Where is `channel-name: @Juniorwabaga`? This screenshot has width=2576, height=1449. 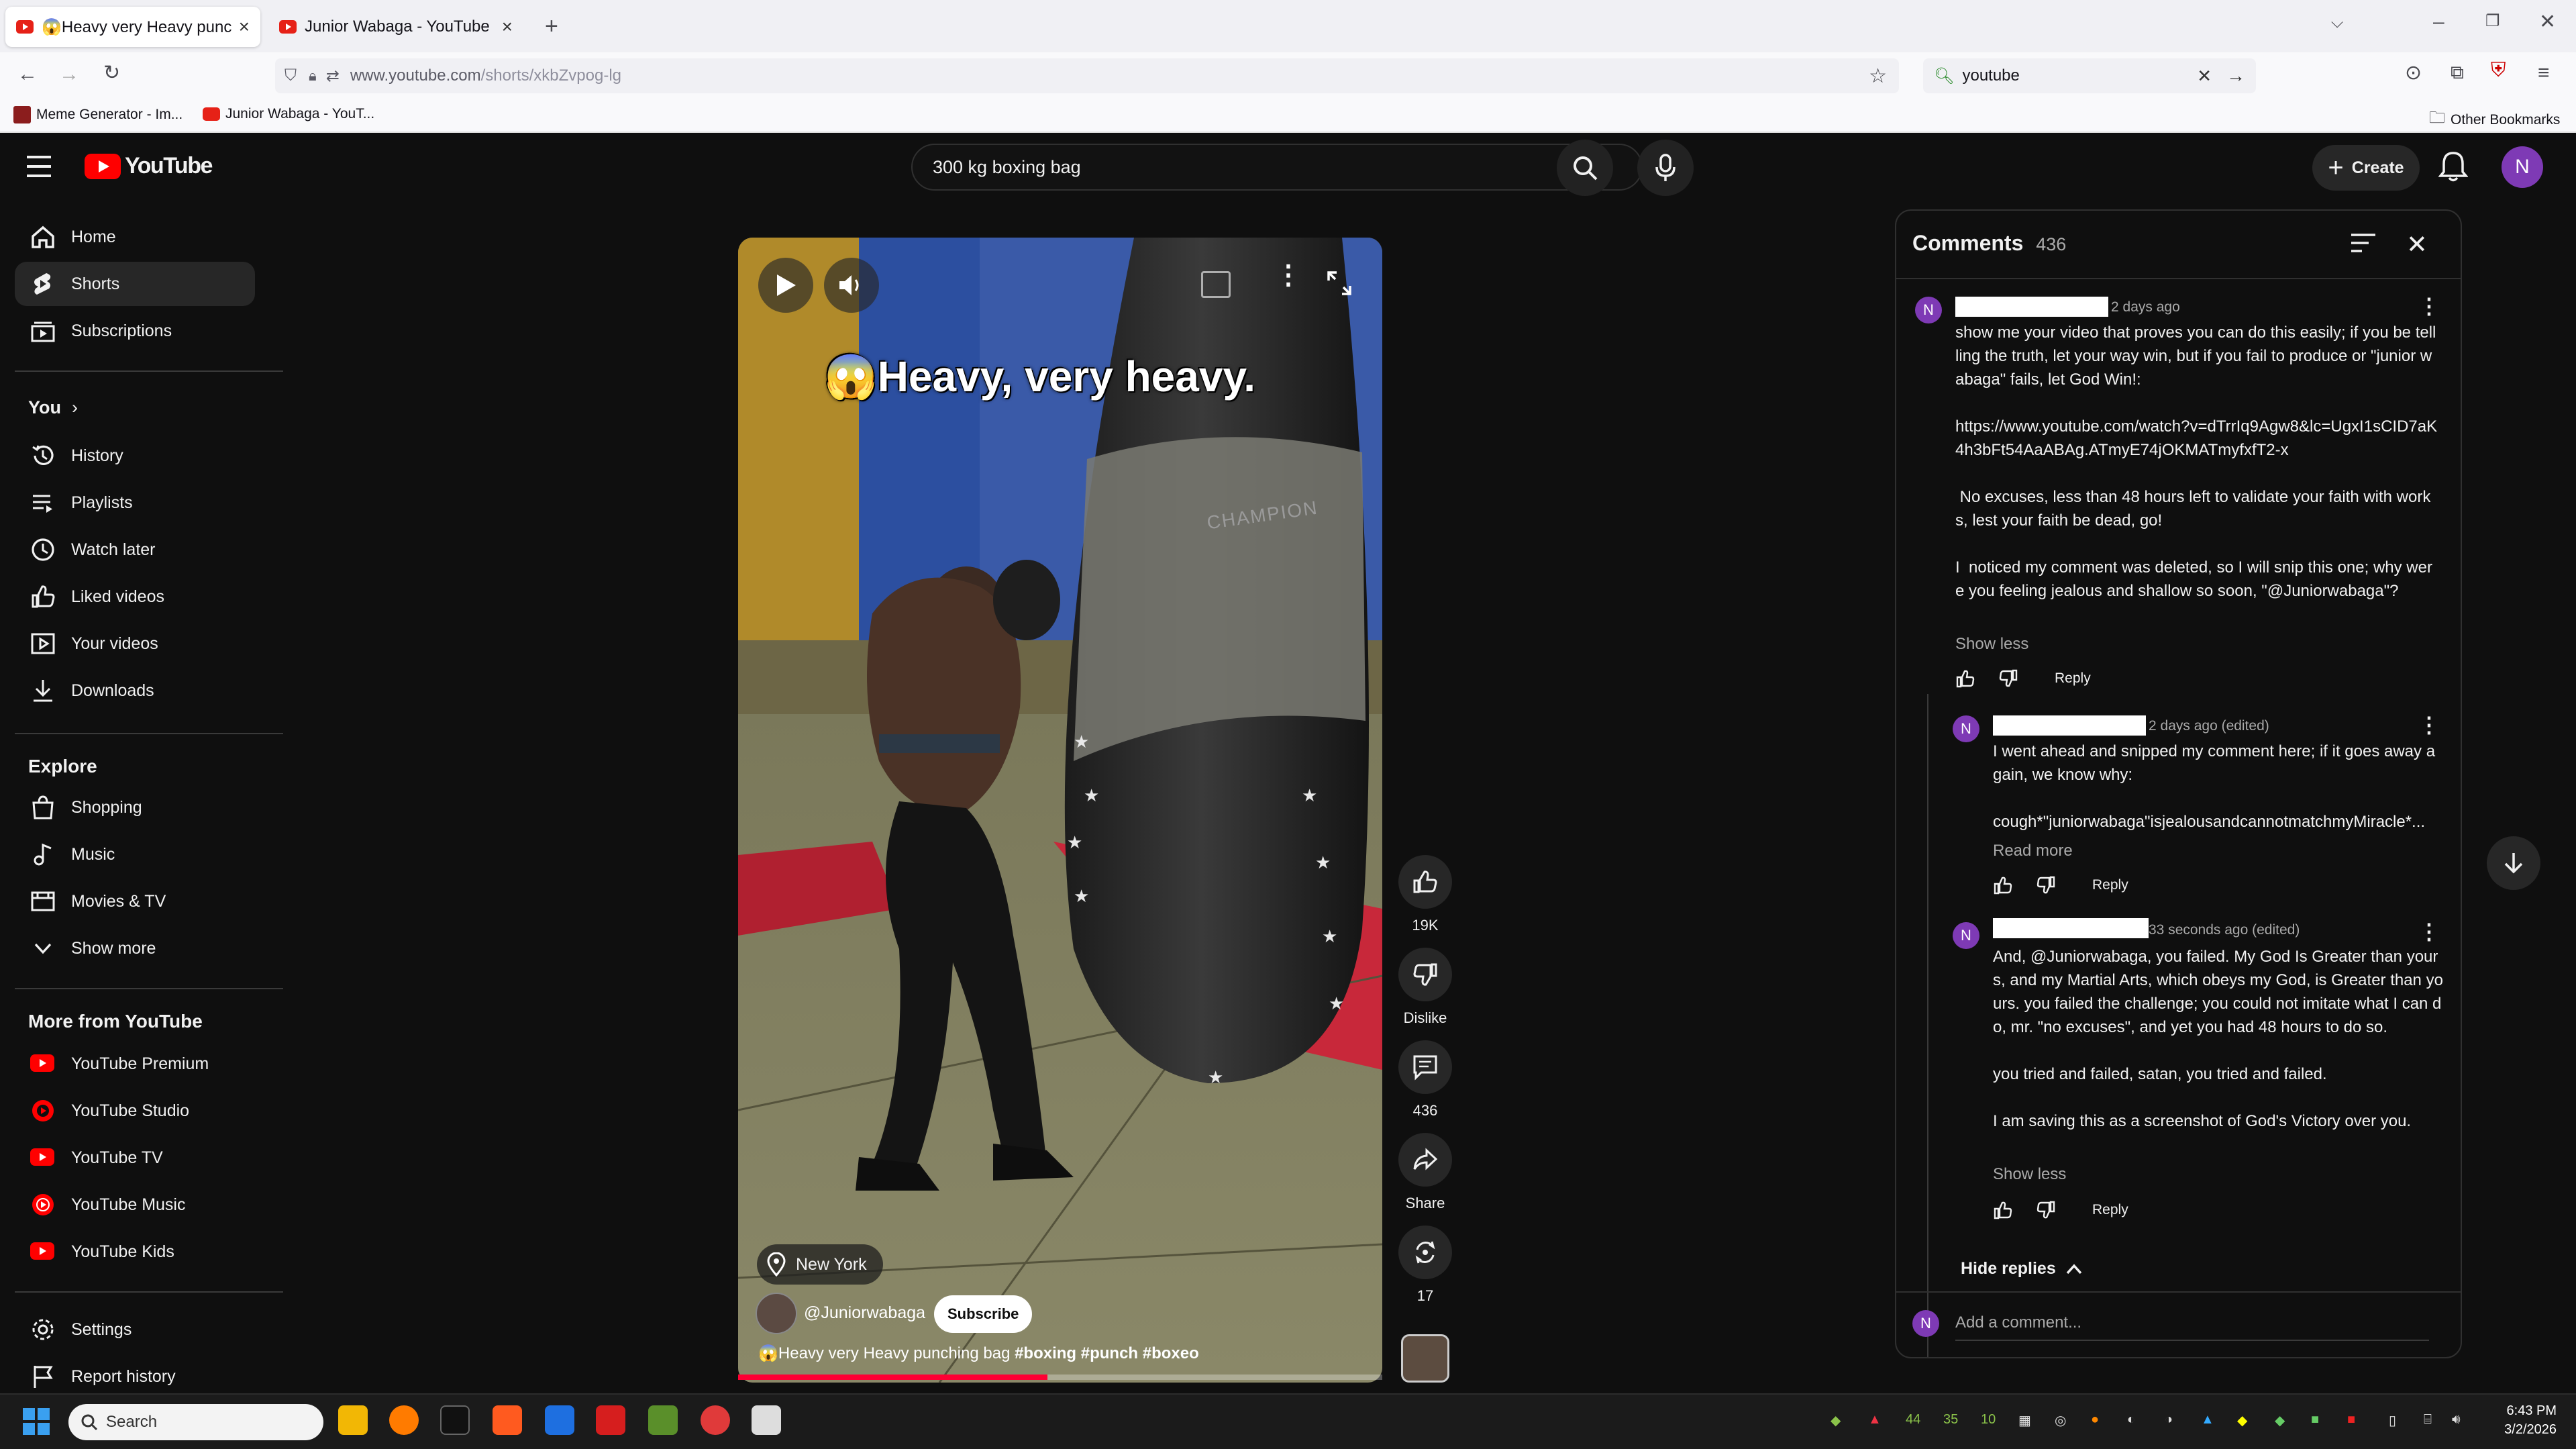
channel-name: @Juniorwabaga is located at coordinates (864, 1313).